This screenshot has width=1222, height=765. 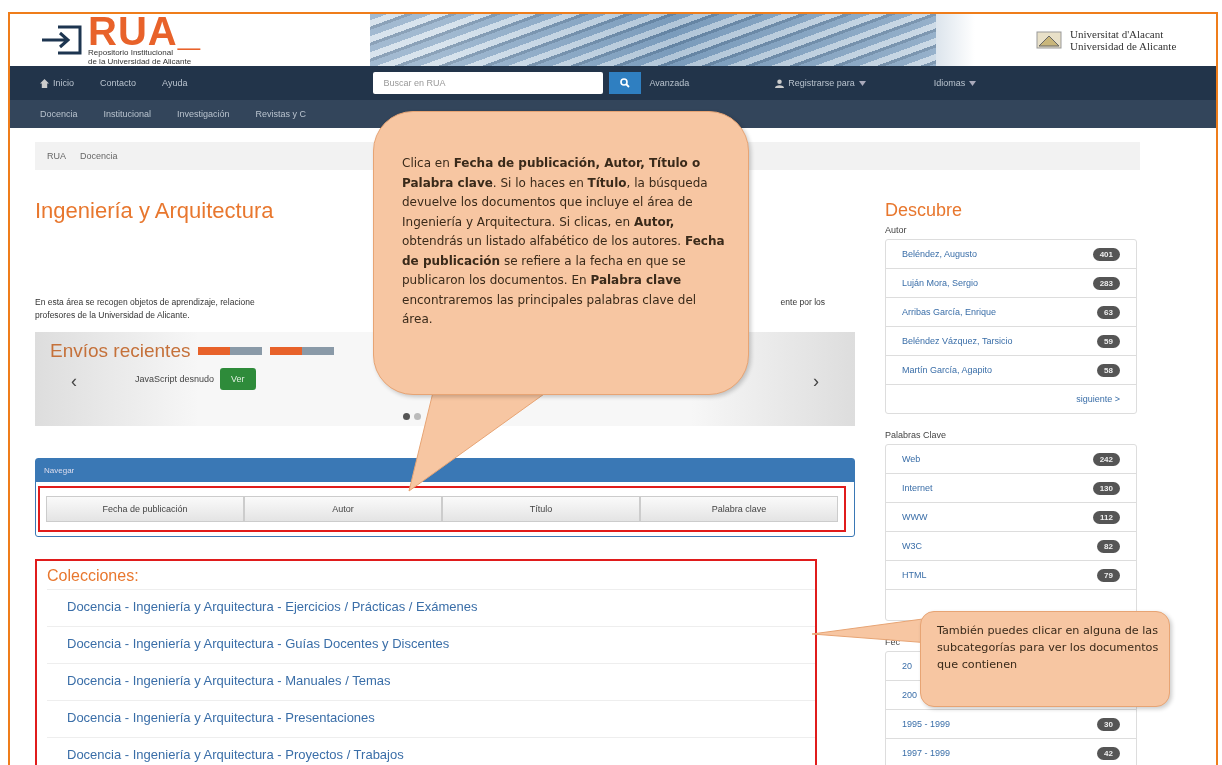 I want to click on count-badge: 58, so click(x=1108, y=370).